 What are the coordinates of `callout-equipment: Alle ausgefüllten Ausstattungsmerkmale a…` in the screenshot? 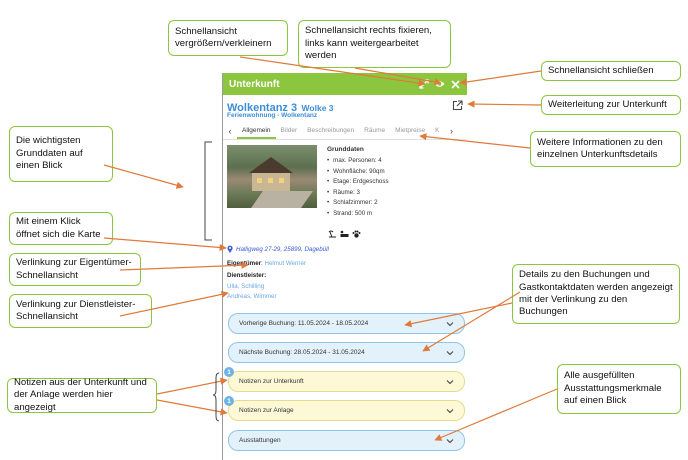 It's located at (619, 389).